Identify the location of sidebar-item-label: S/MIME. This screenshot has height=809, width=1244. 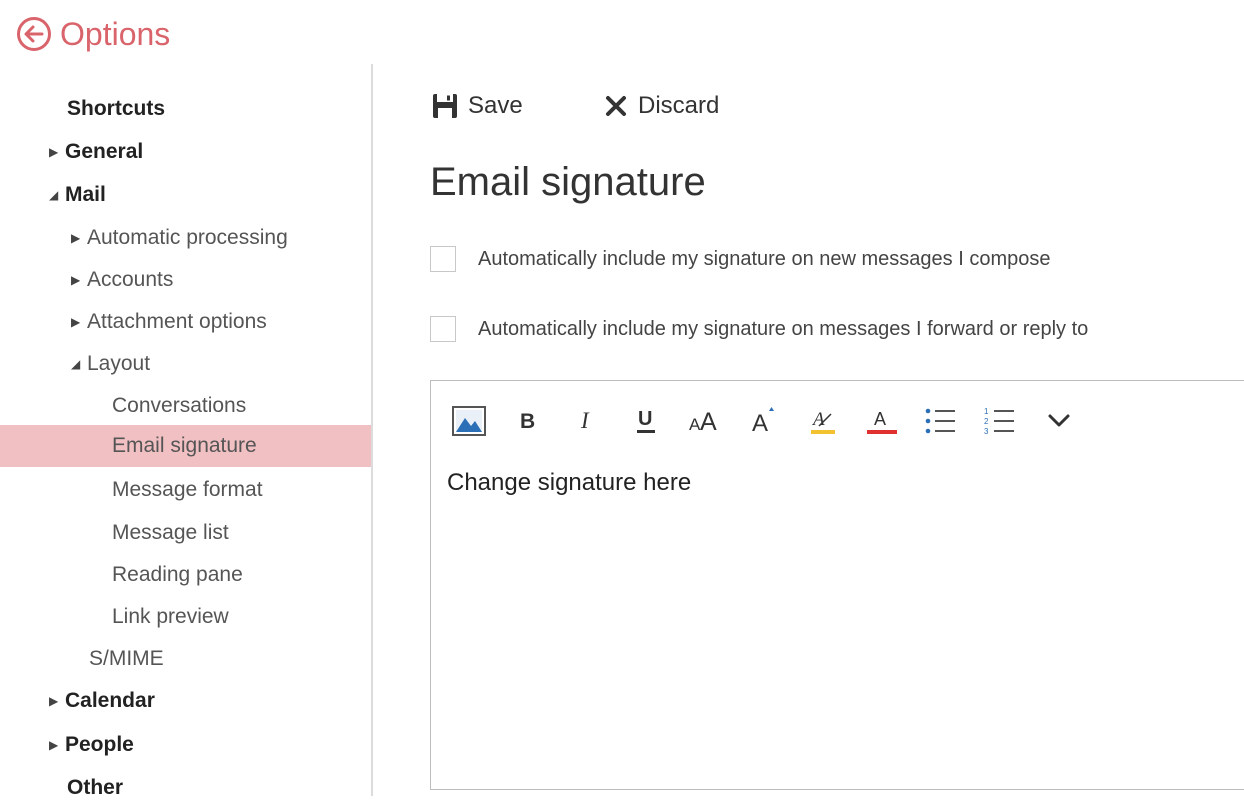
(126, 658).